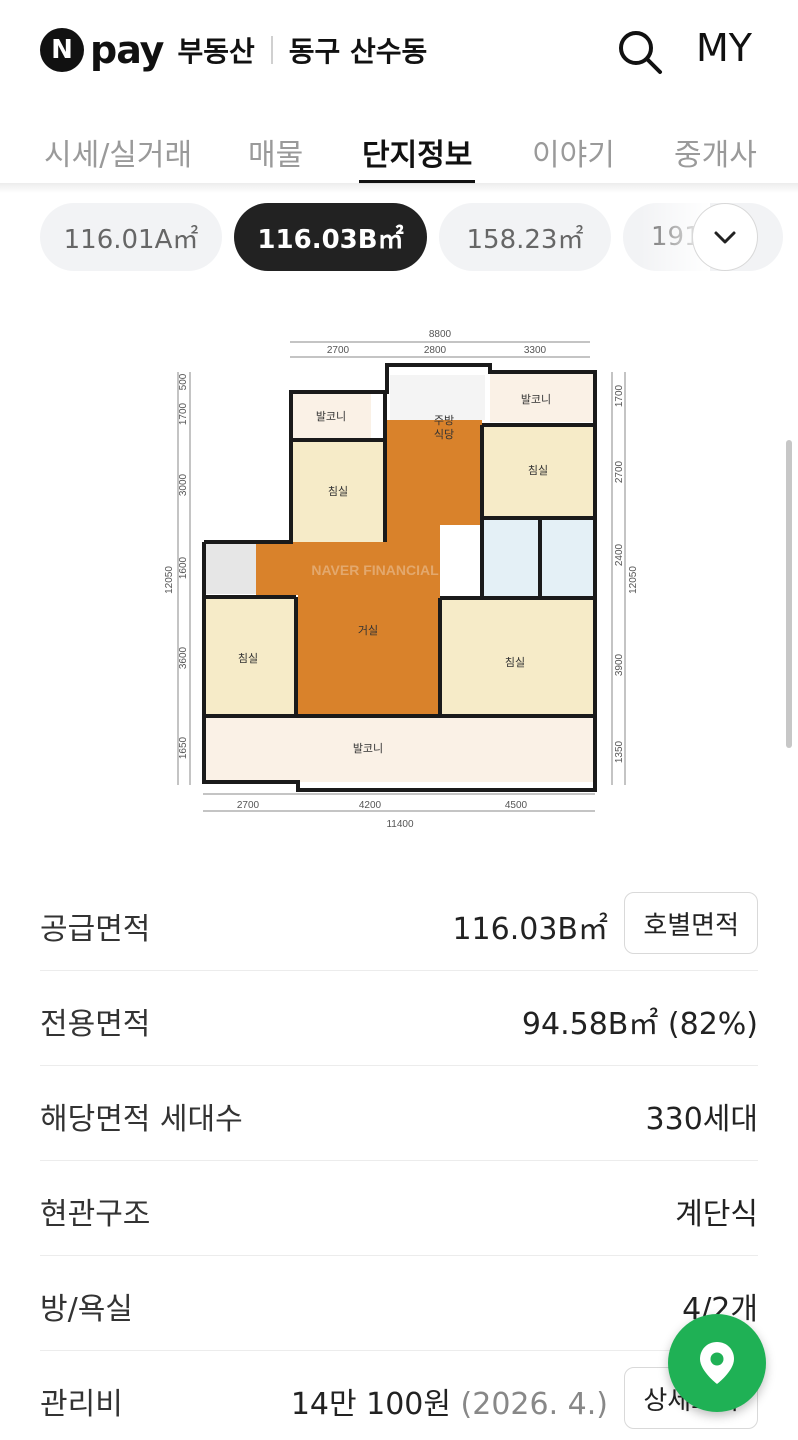 The image size is (798, 1440). I want to click on info-value: 94.58B㎡ (82%), so click(639, 1024).